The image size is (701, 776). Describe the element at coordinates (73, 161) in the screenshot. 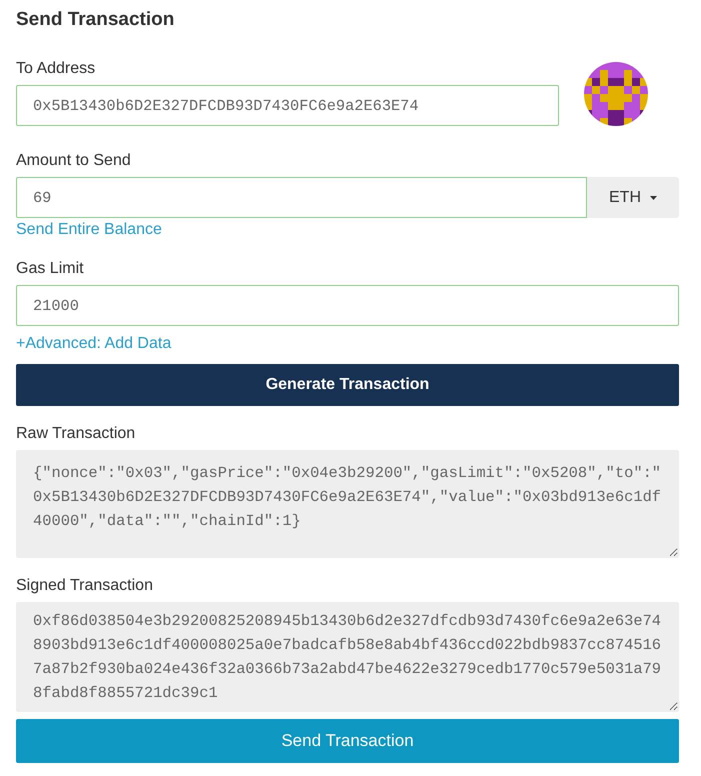

I see `field-label: Amount to Send` at that location.